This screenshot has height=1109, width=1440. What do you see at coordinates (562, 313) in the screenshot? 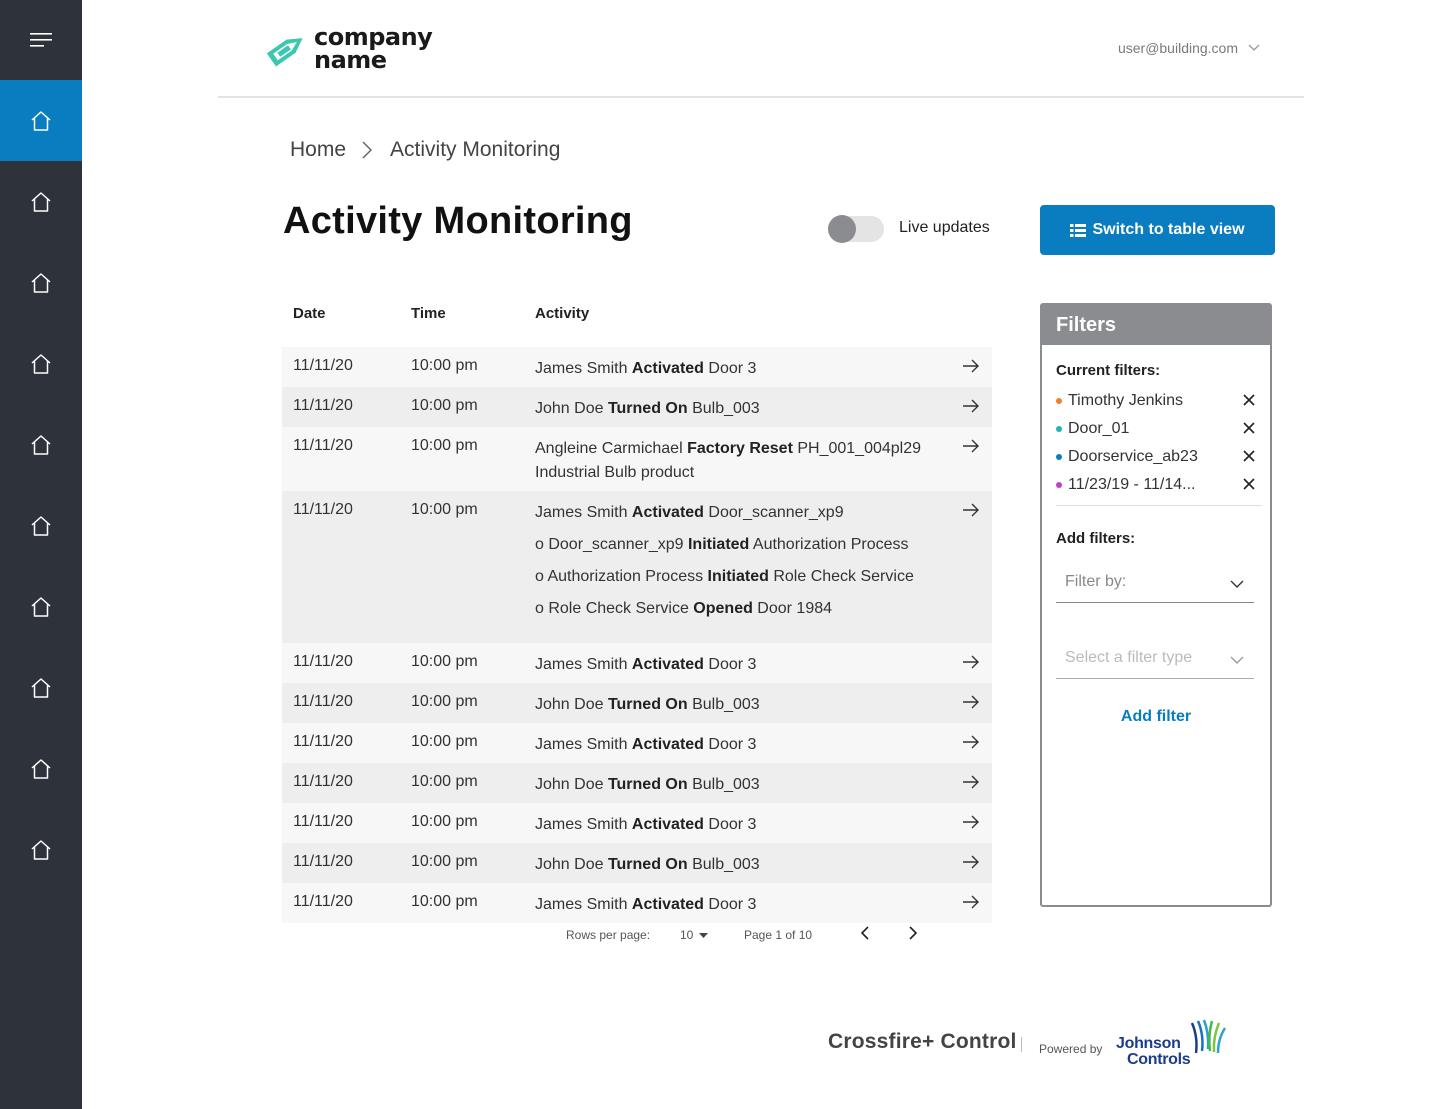
I see `column-header-activity: Activity` at bounding box center [562, 313].